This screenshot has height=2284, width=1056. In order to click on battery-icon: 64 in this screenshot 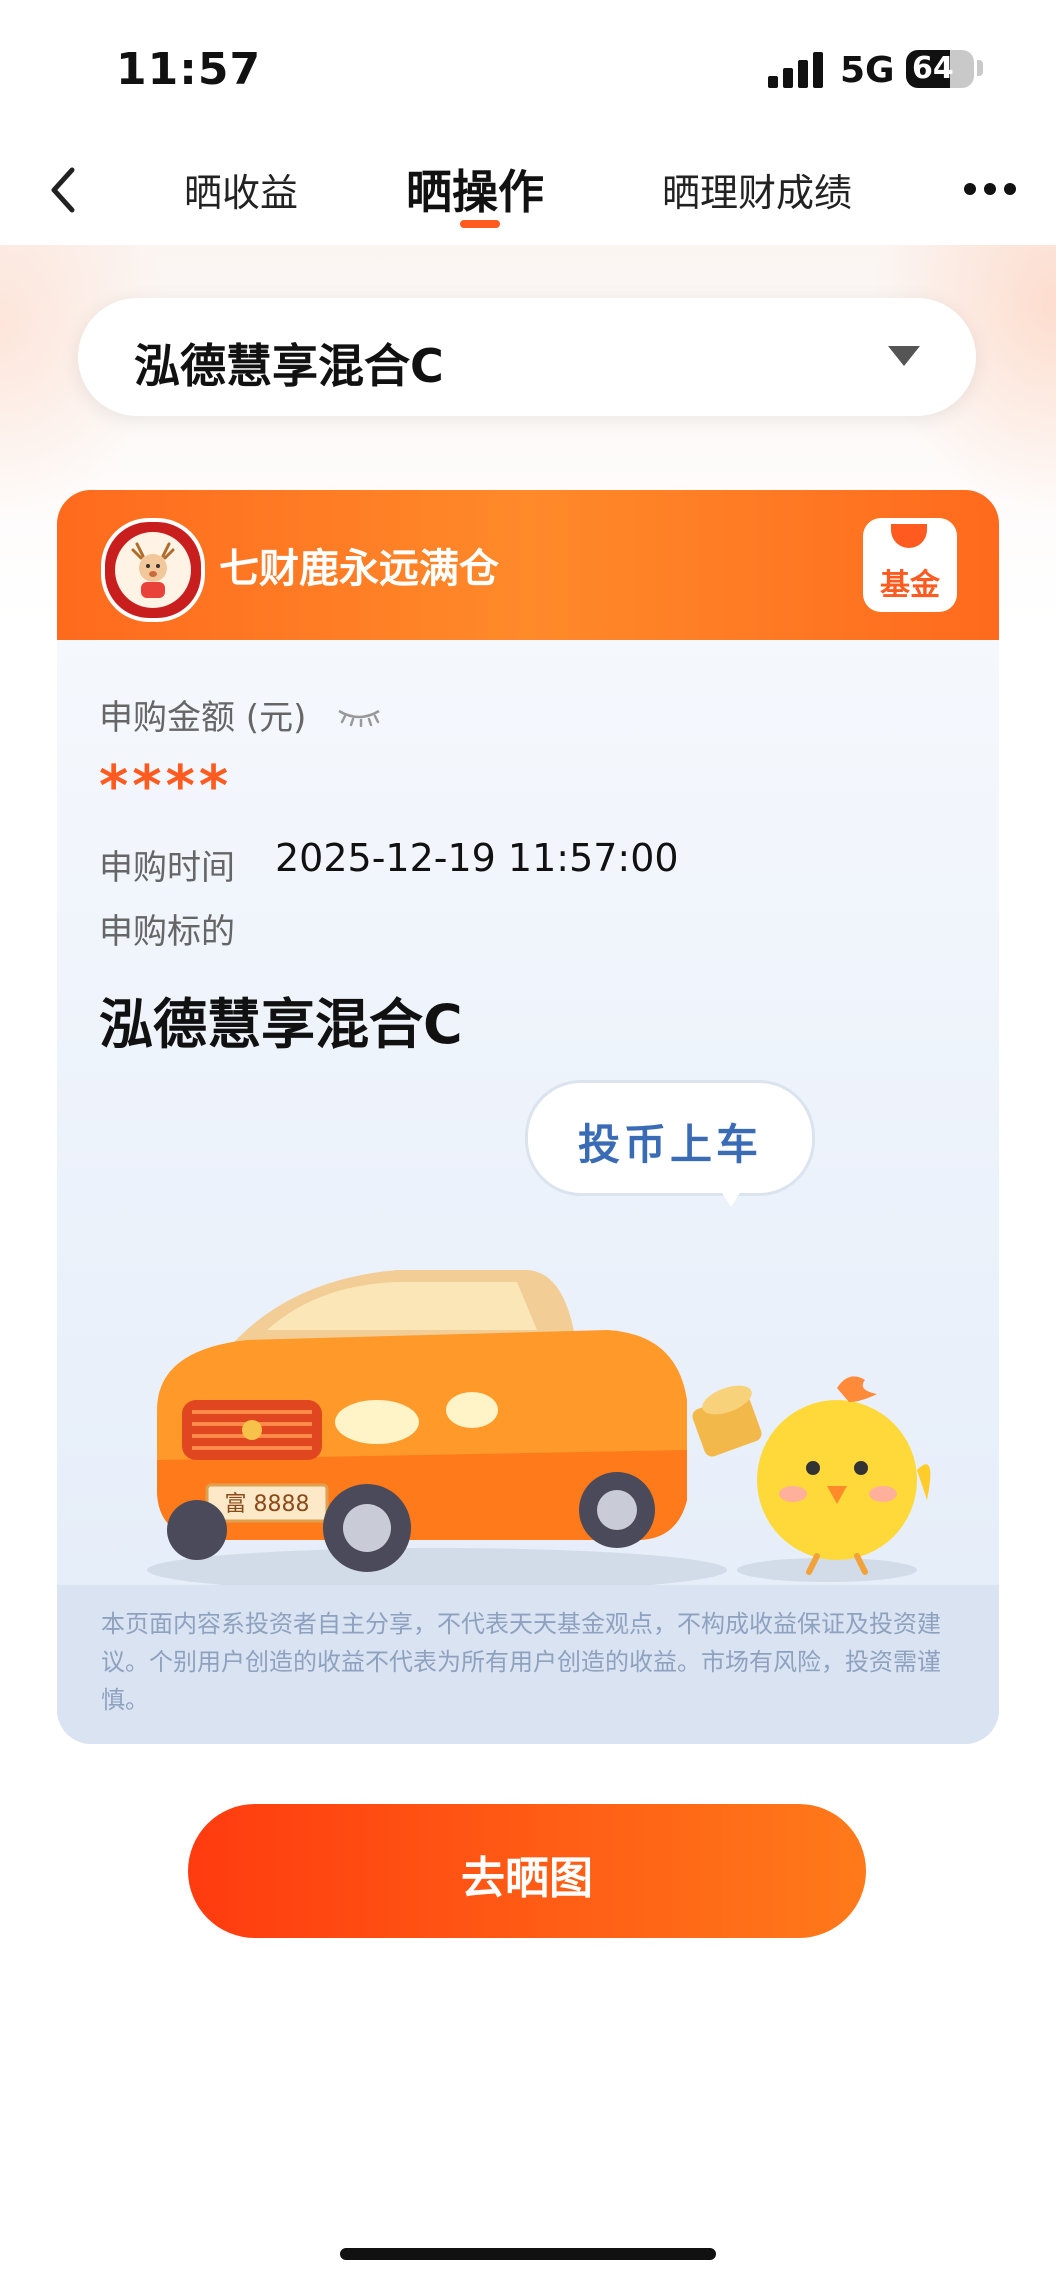, I will do `click(940, 69)`.